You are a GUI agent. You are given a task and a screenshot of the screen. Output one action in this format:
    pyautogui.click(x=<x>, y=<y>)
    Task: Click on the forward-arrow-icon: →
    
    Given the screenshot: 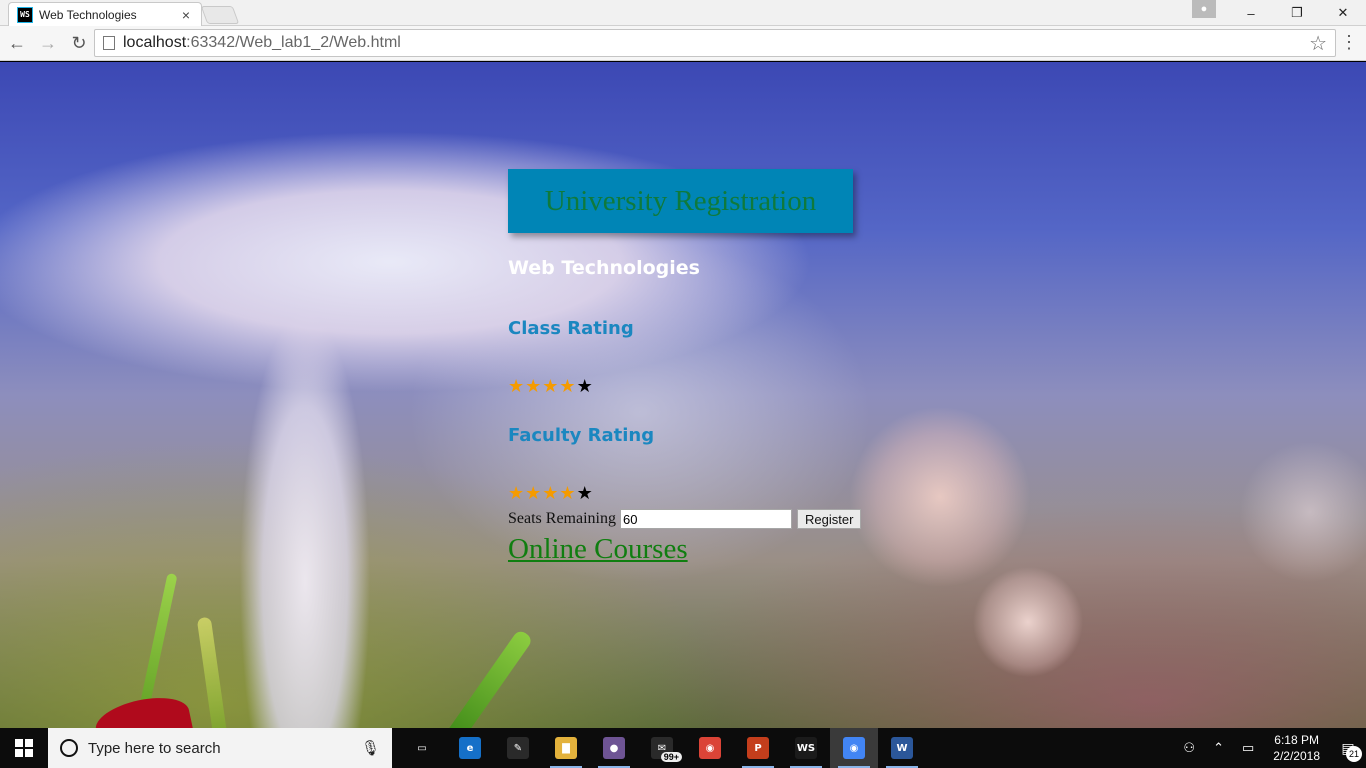 What is the action you would take?
    pyautogui.click(x=48, y=43)
    